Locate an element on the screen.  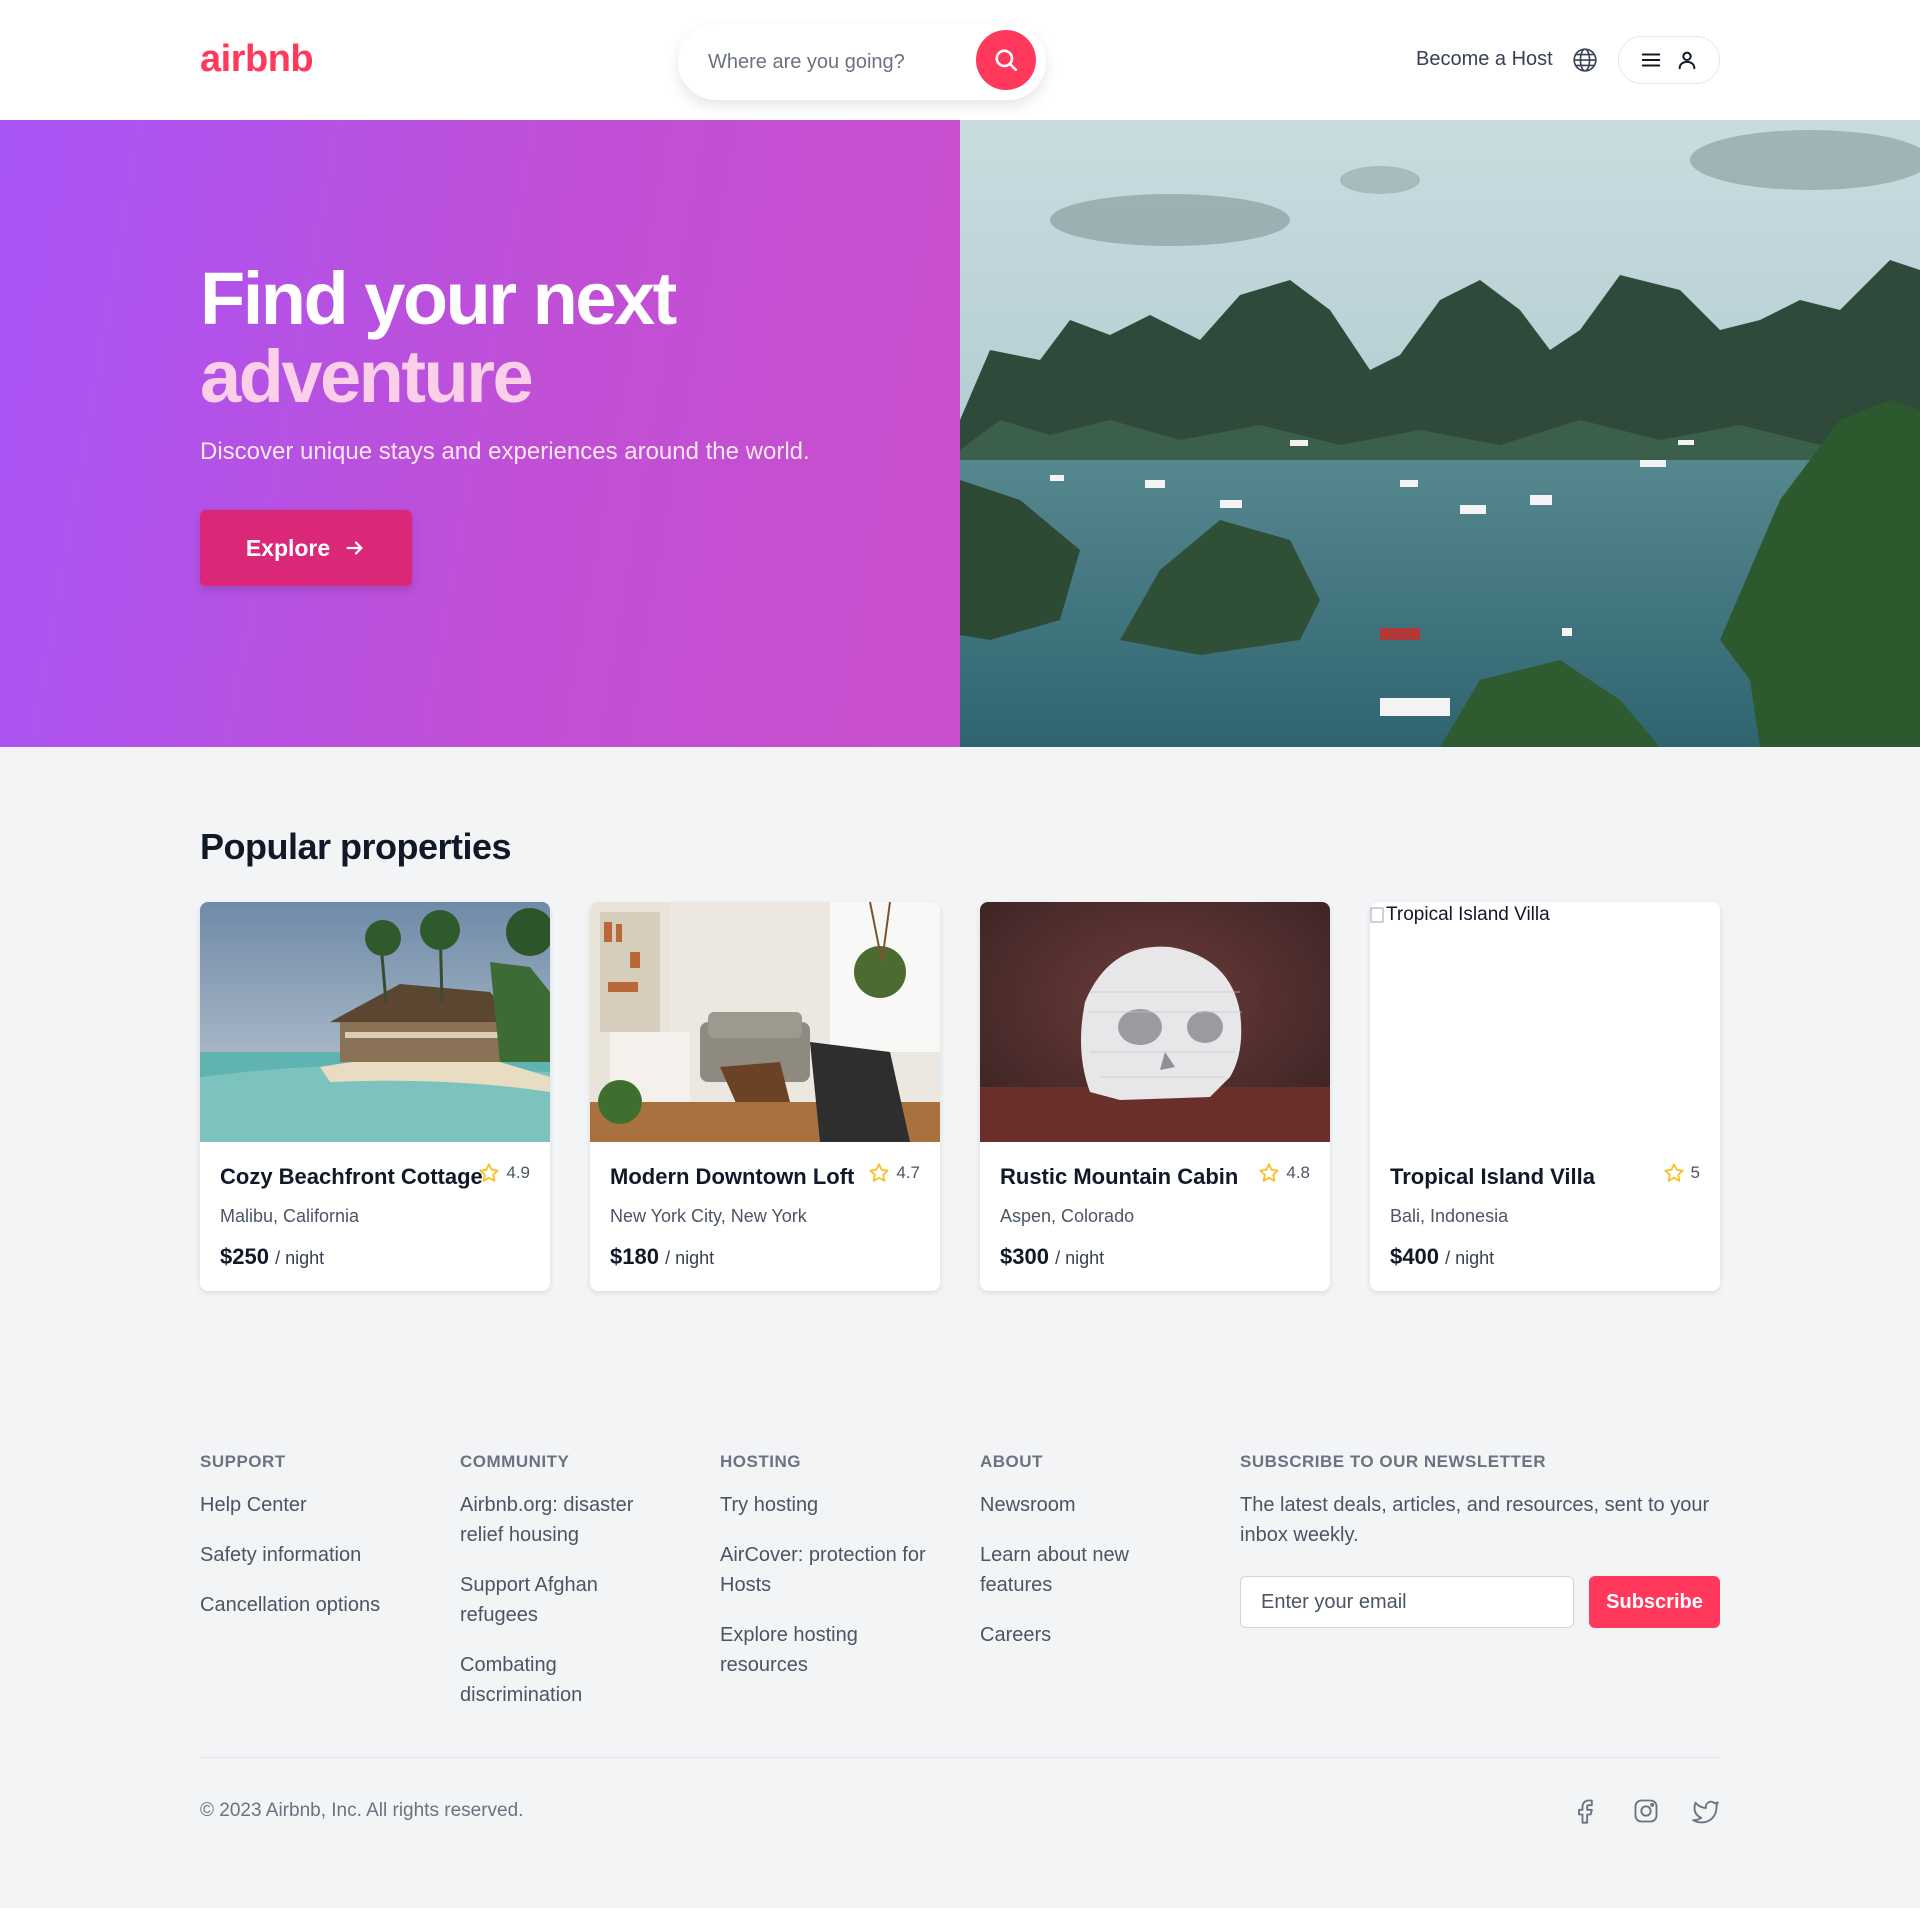
footer-link: Try hosting is located at coordinates (830, 1505).